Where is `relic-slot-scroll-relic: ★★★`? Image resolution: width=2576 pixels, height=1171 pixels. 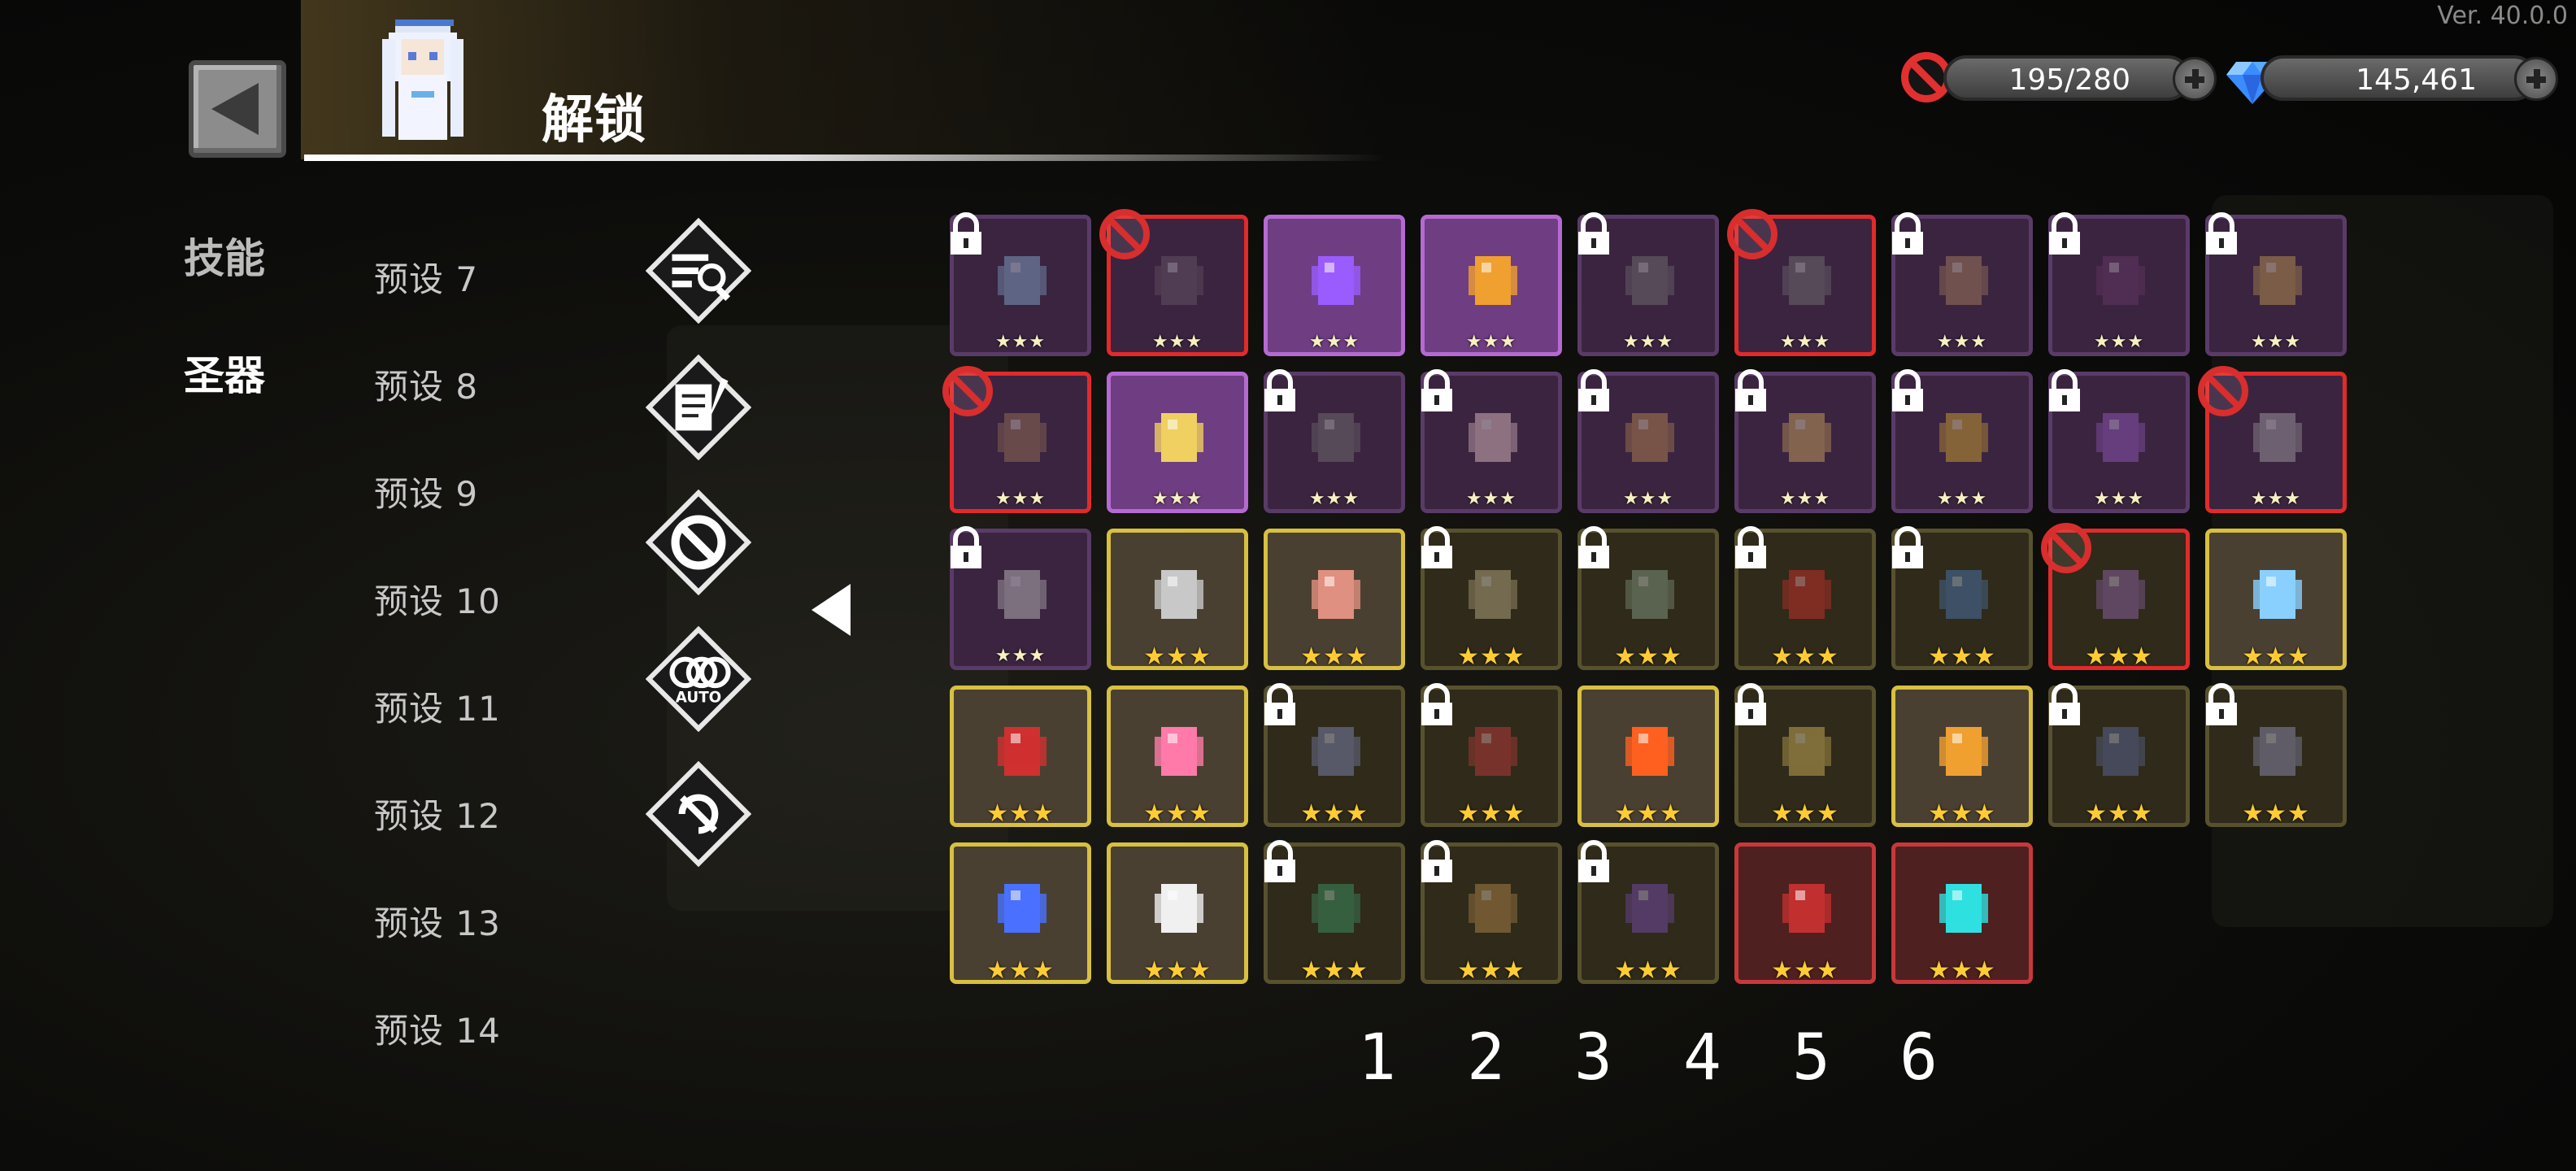 relic-slot-scroll-relic: ★★★ is located at coordinates (2273, 439).